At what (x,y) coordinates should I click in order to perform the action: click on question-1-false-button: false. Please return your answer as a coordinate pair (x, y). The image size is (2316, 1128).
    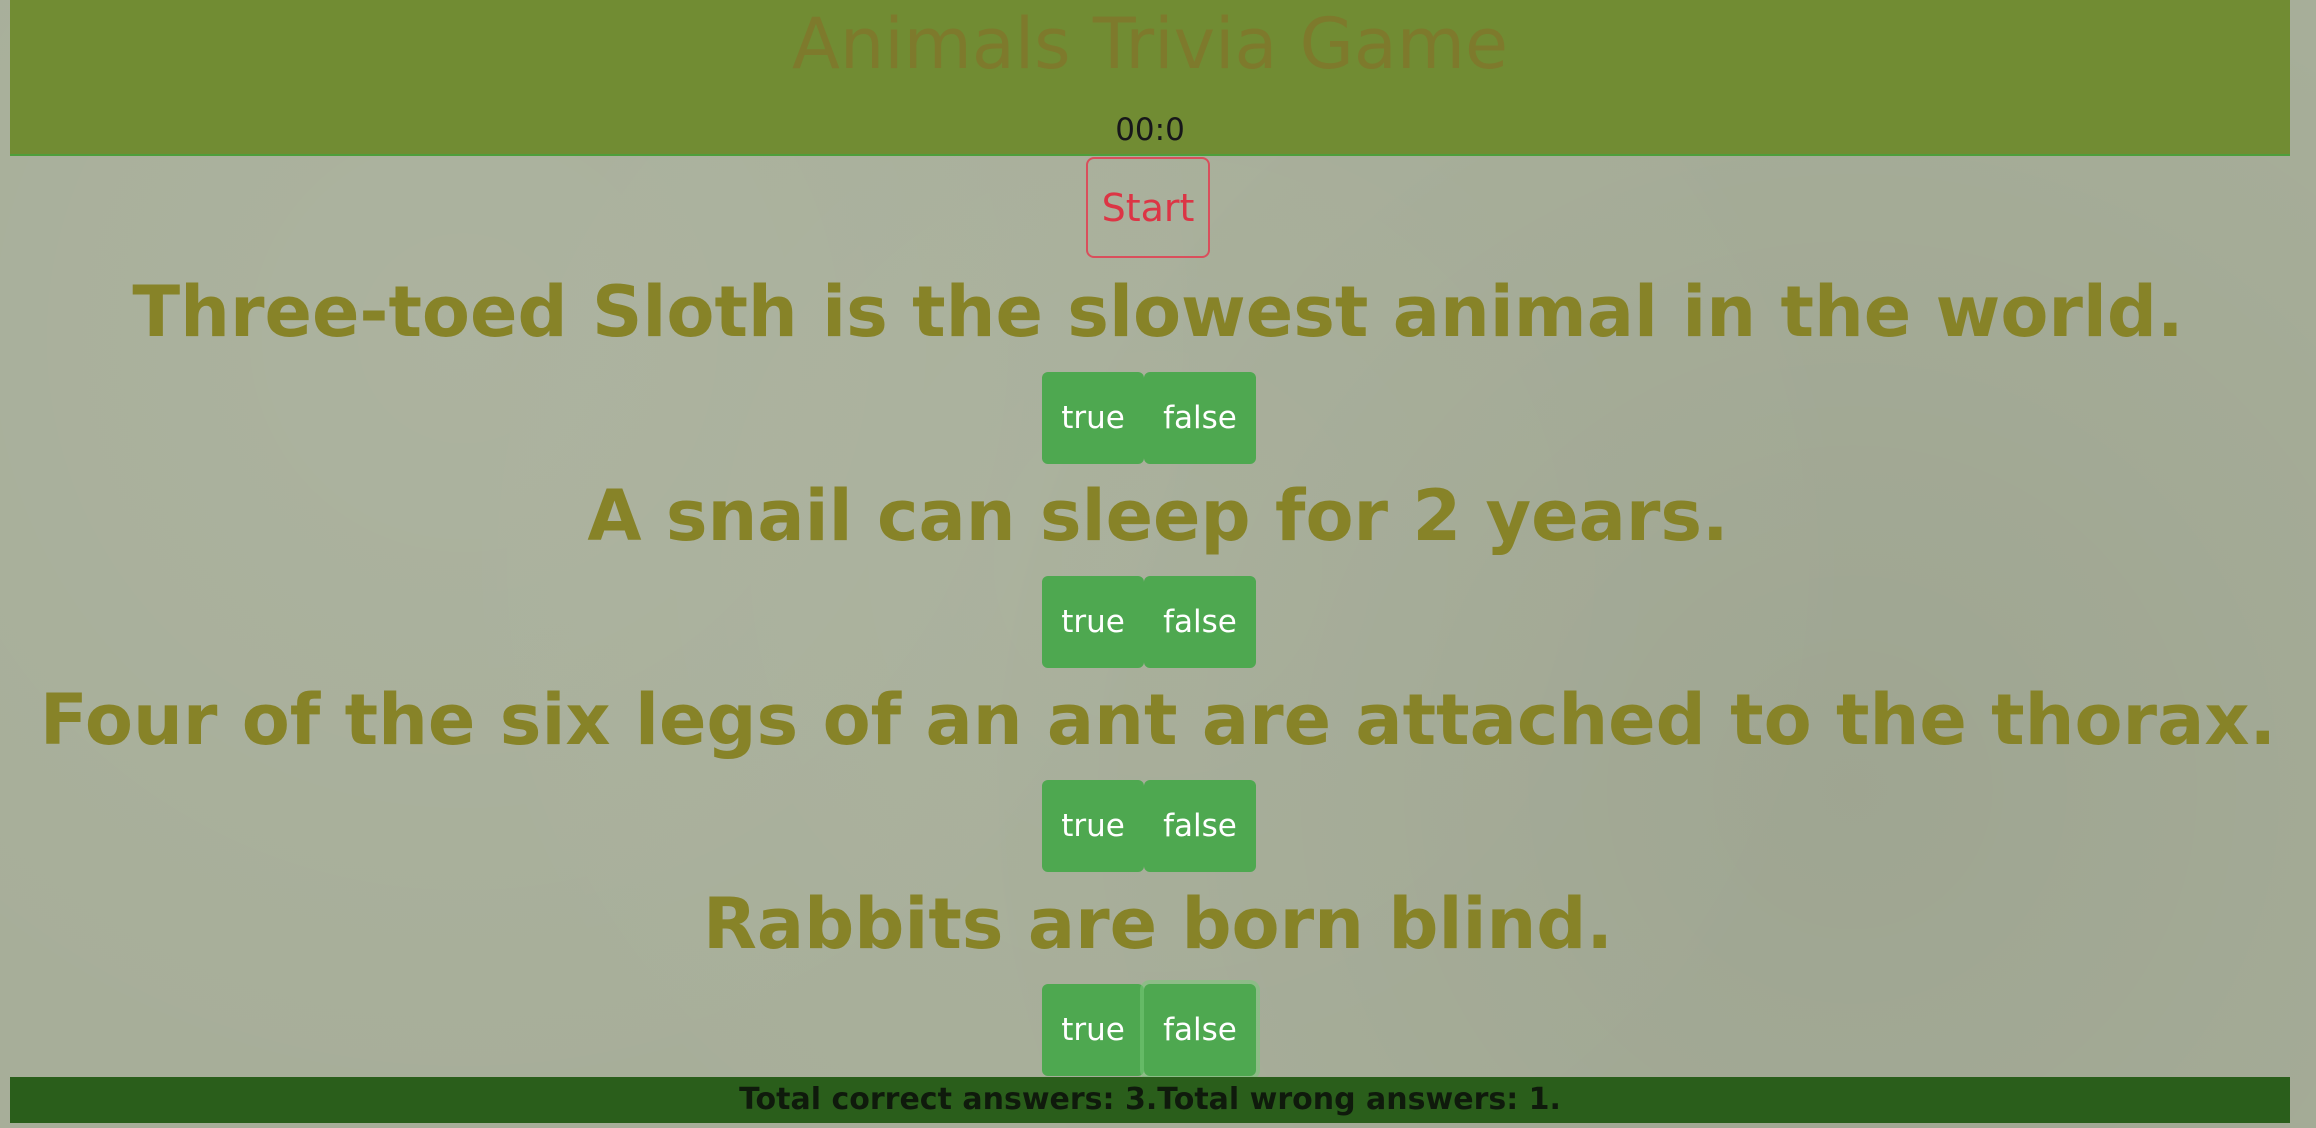
    Looking at the image, I should click on (1200, 418).